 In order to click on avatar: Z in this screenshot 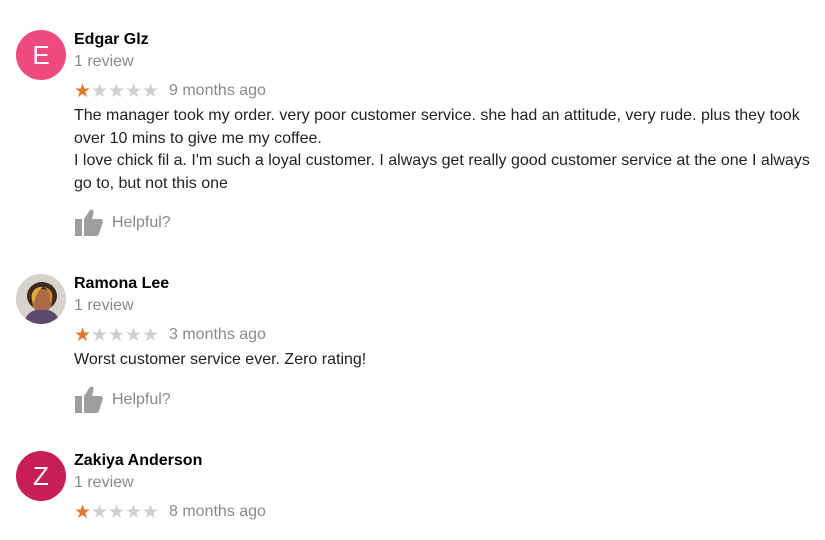, I will do `click(41, 476)`.